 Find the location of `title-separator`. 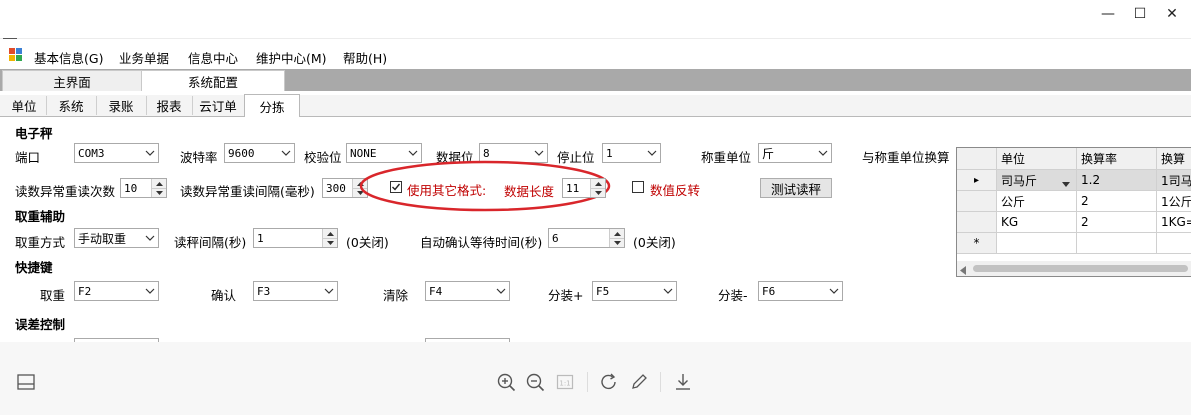

title-separator is located at coordinates (595, 38).